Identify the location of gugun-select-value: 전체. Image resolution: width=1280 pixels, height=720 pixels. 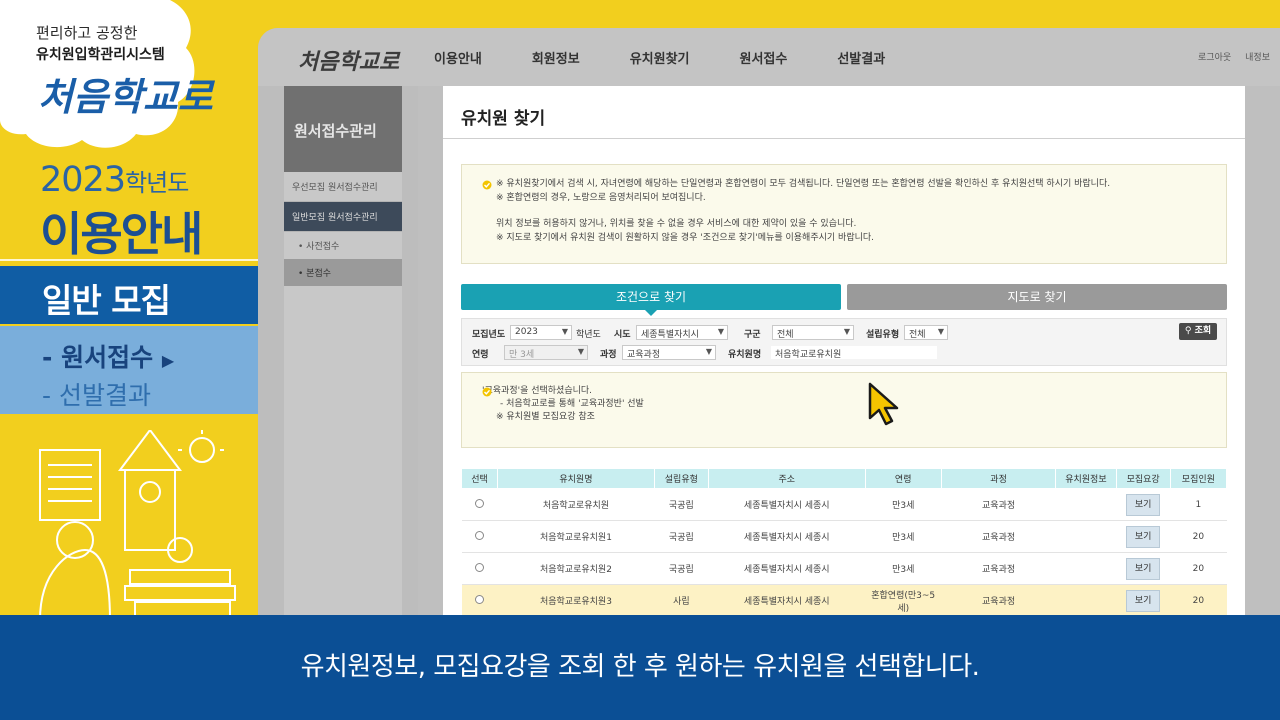
(785, 335).